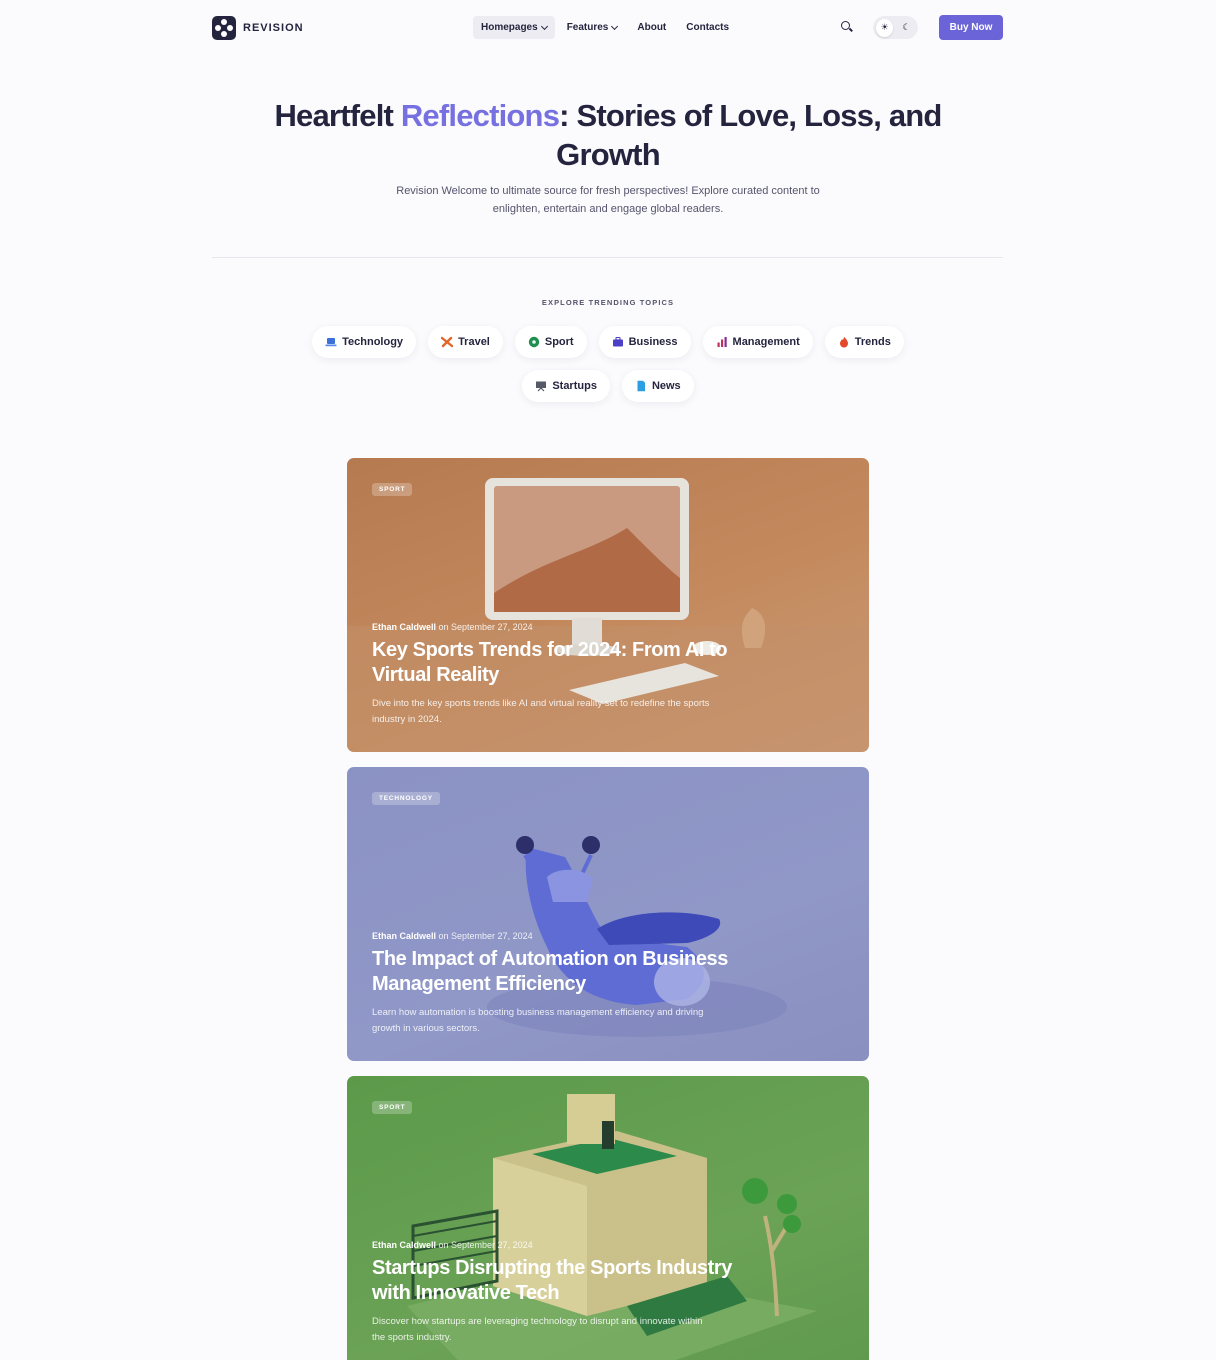 Image resolution: width=1216 pixels, height=1360 pixels. I want to click on logo-icon, so click(224, 27).